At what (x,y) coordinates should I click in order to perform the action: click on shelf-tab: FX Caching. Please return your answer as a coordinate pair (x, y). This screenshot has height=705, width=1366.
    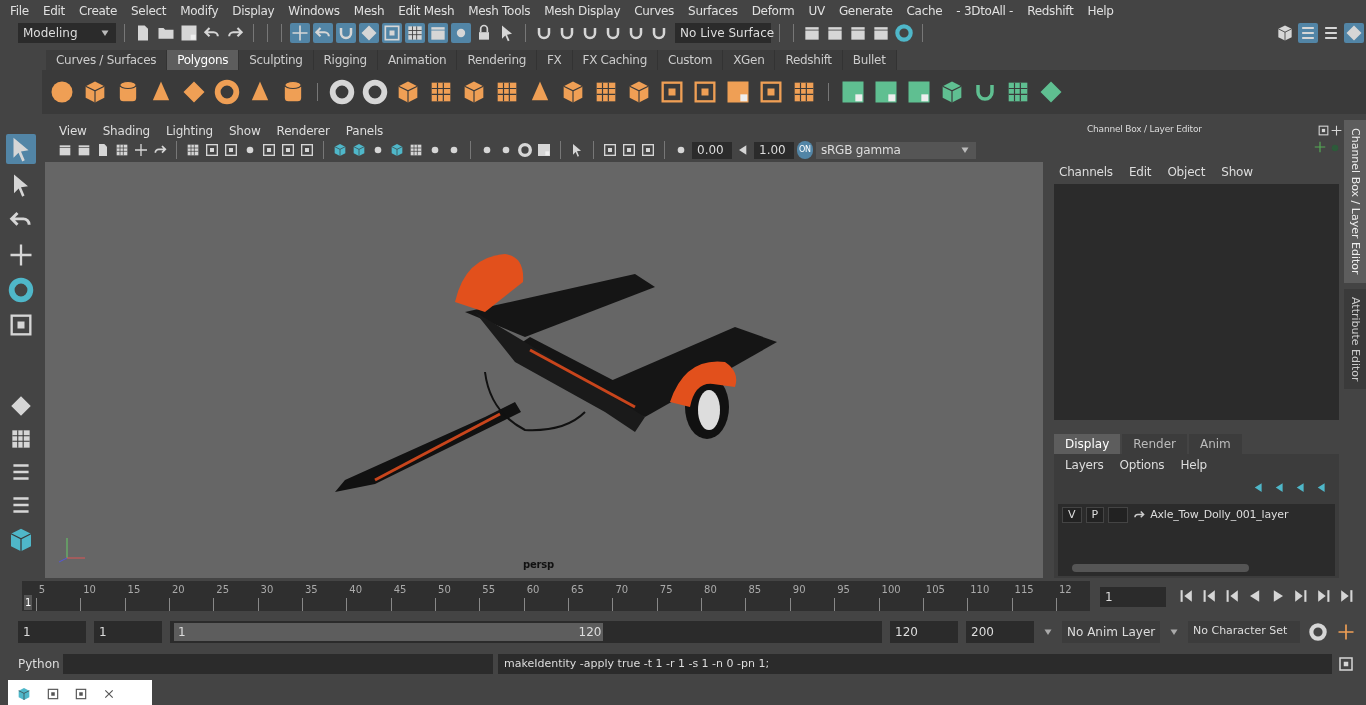
    Looking at the image, I should click on (615, 60).